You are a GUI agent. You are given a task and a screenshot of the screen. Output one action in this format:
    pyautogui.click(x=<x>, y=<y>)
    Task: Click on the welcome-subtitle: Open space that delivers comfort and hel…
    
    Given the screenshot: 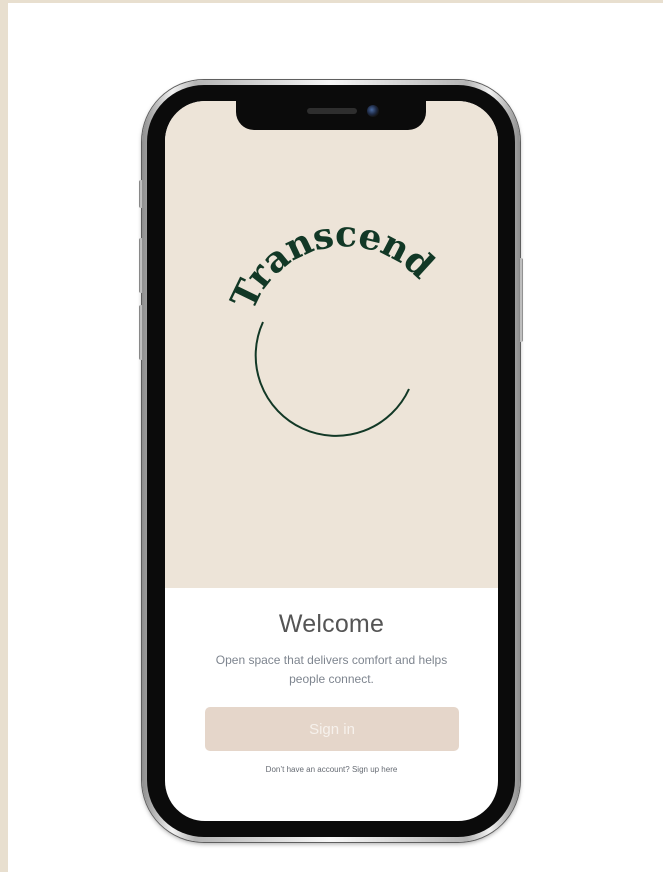 What is the action you would take?
    pyautogui.click(x=331, y=670)
    